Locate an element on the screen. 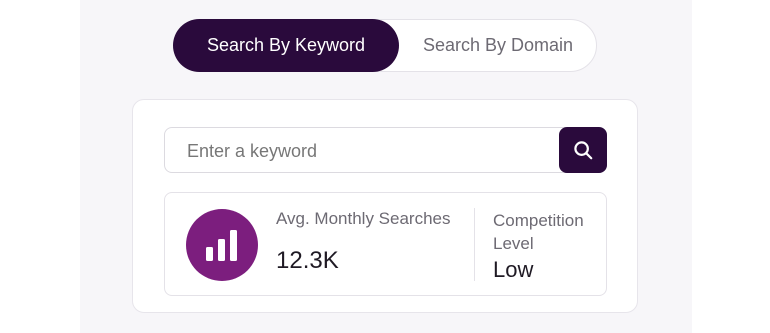 This screenshot has width=770, height=333. search-input is located at coordinates (367, 151).